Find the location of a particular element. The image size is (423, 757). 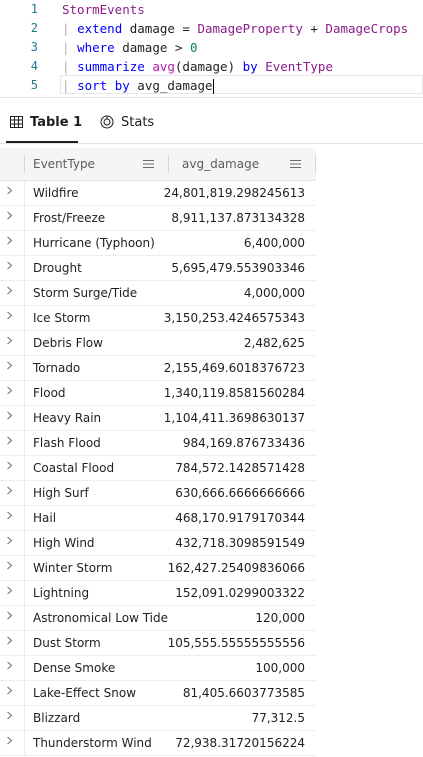

cell-avg-damage: 81,405.6603773585 is located at coordinates (244, 693).